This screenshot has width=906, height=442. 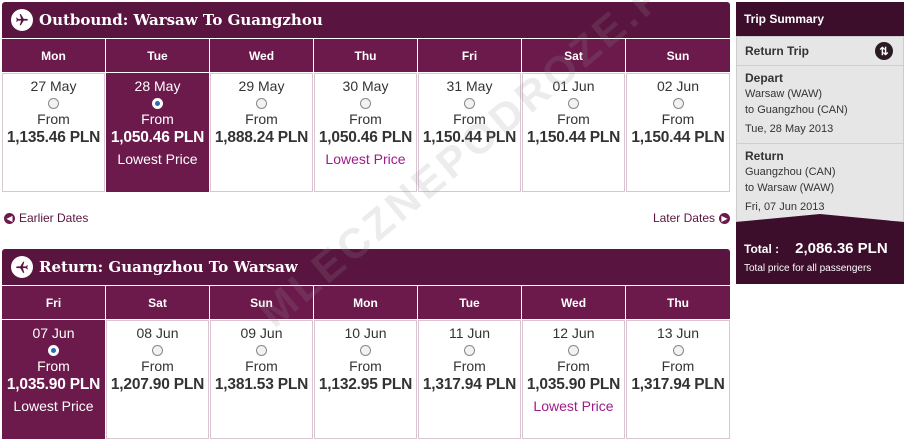 What do you see at coordinates (261, 132) in the screenshot?
I see `fare-cell: 29 May From 1,888.24 PLN` at bounding box center [261, 132].